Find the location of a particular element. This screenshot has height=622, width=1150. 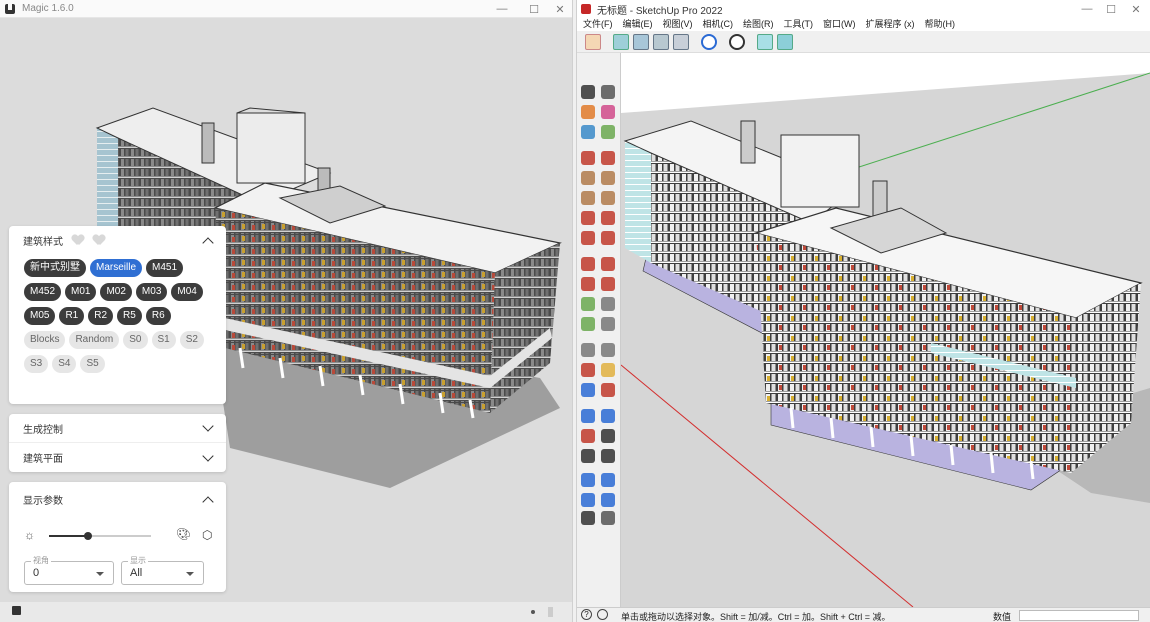

slider-knob is located at coordinates (87, 536).